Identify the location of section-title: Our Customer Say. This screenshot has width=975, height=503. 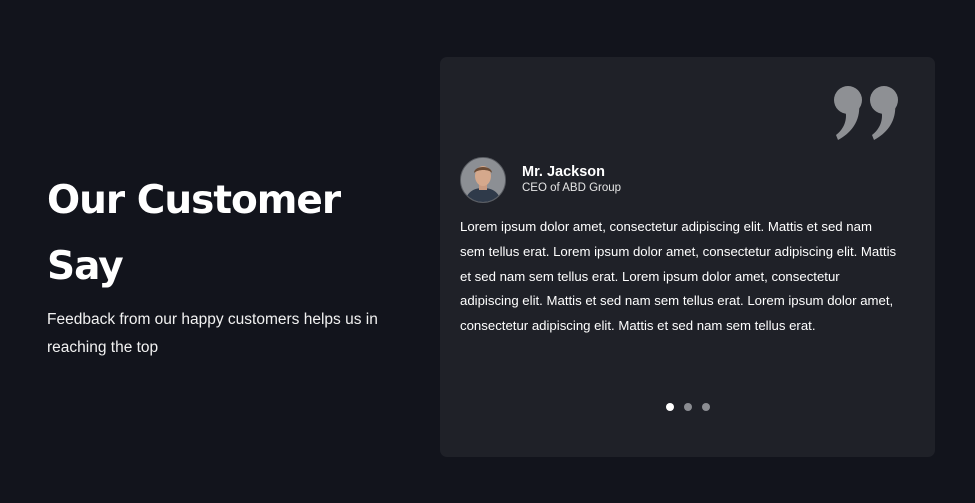
(232, 234).